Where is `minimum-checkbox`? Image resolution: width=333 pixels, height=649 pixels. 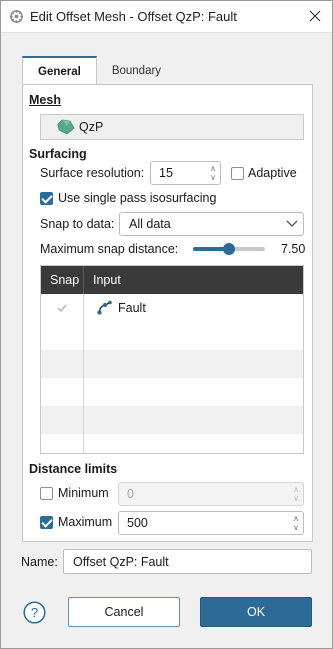
minimum-checkbox is located at coordinates (46, 493).